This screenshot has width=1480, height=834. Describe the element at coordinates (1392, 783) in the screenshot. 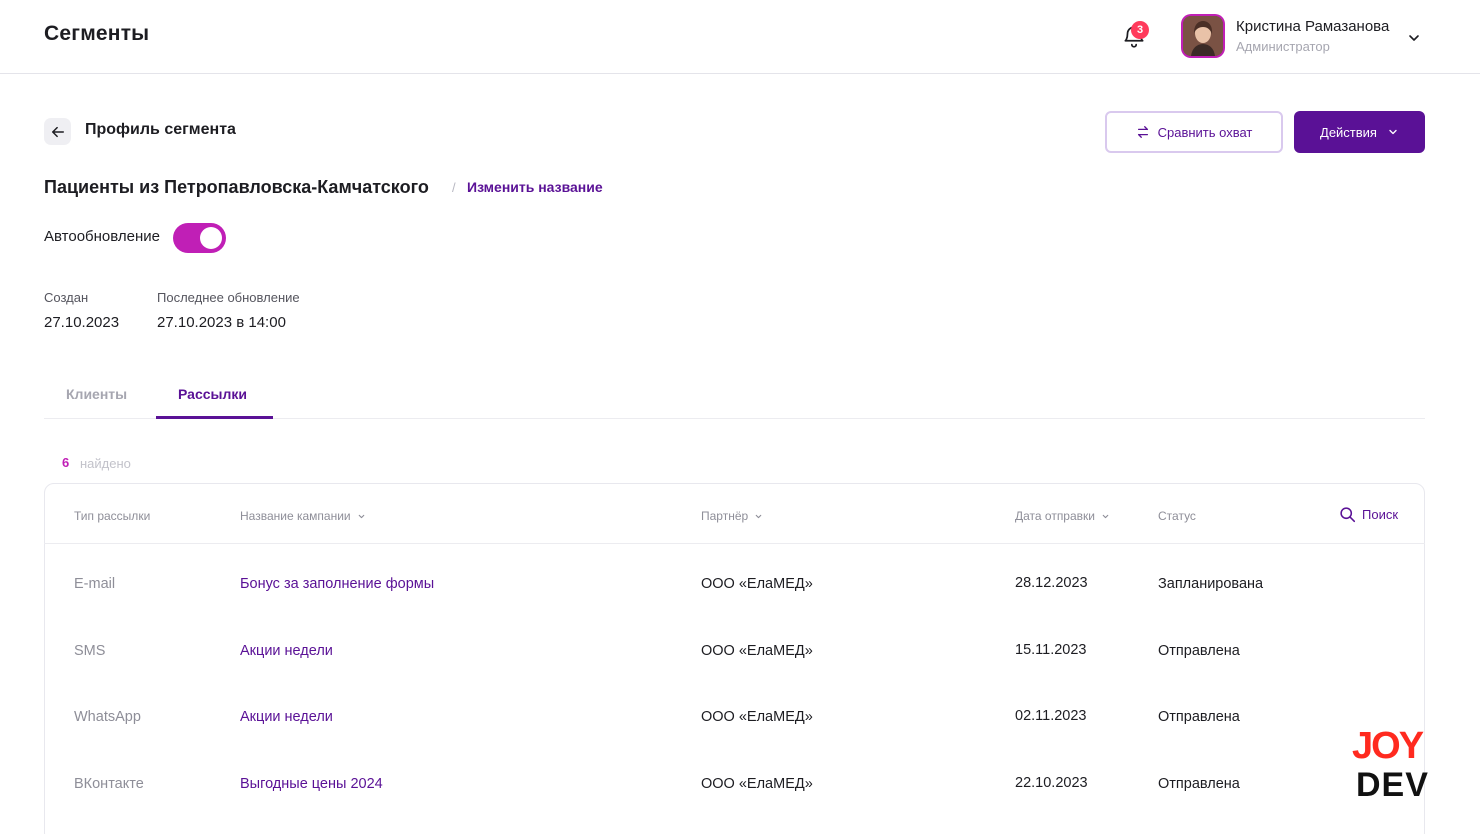

I see `svg-text: DEV` at that location.